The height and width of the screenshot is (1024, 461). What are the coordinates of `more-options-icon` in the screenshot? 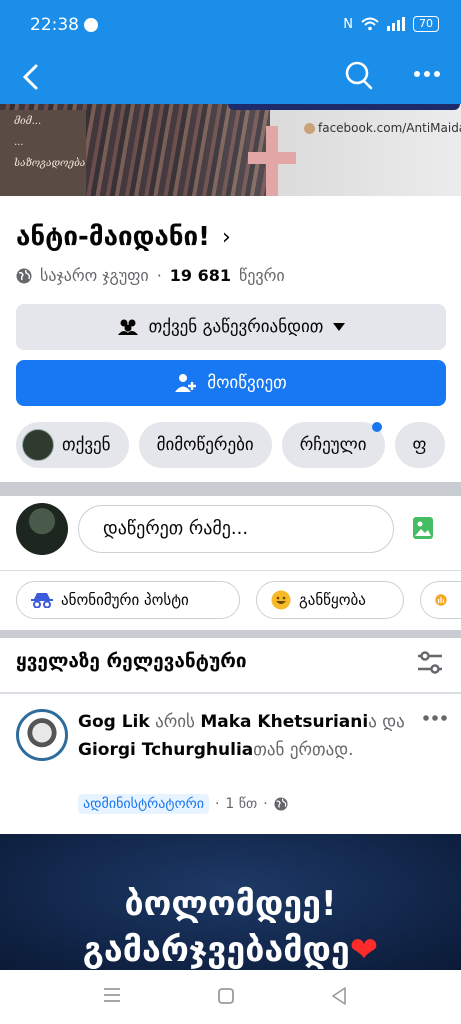 It's located at (427, 74).